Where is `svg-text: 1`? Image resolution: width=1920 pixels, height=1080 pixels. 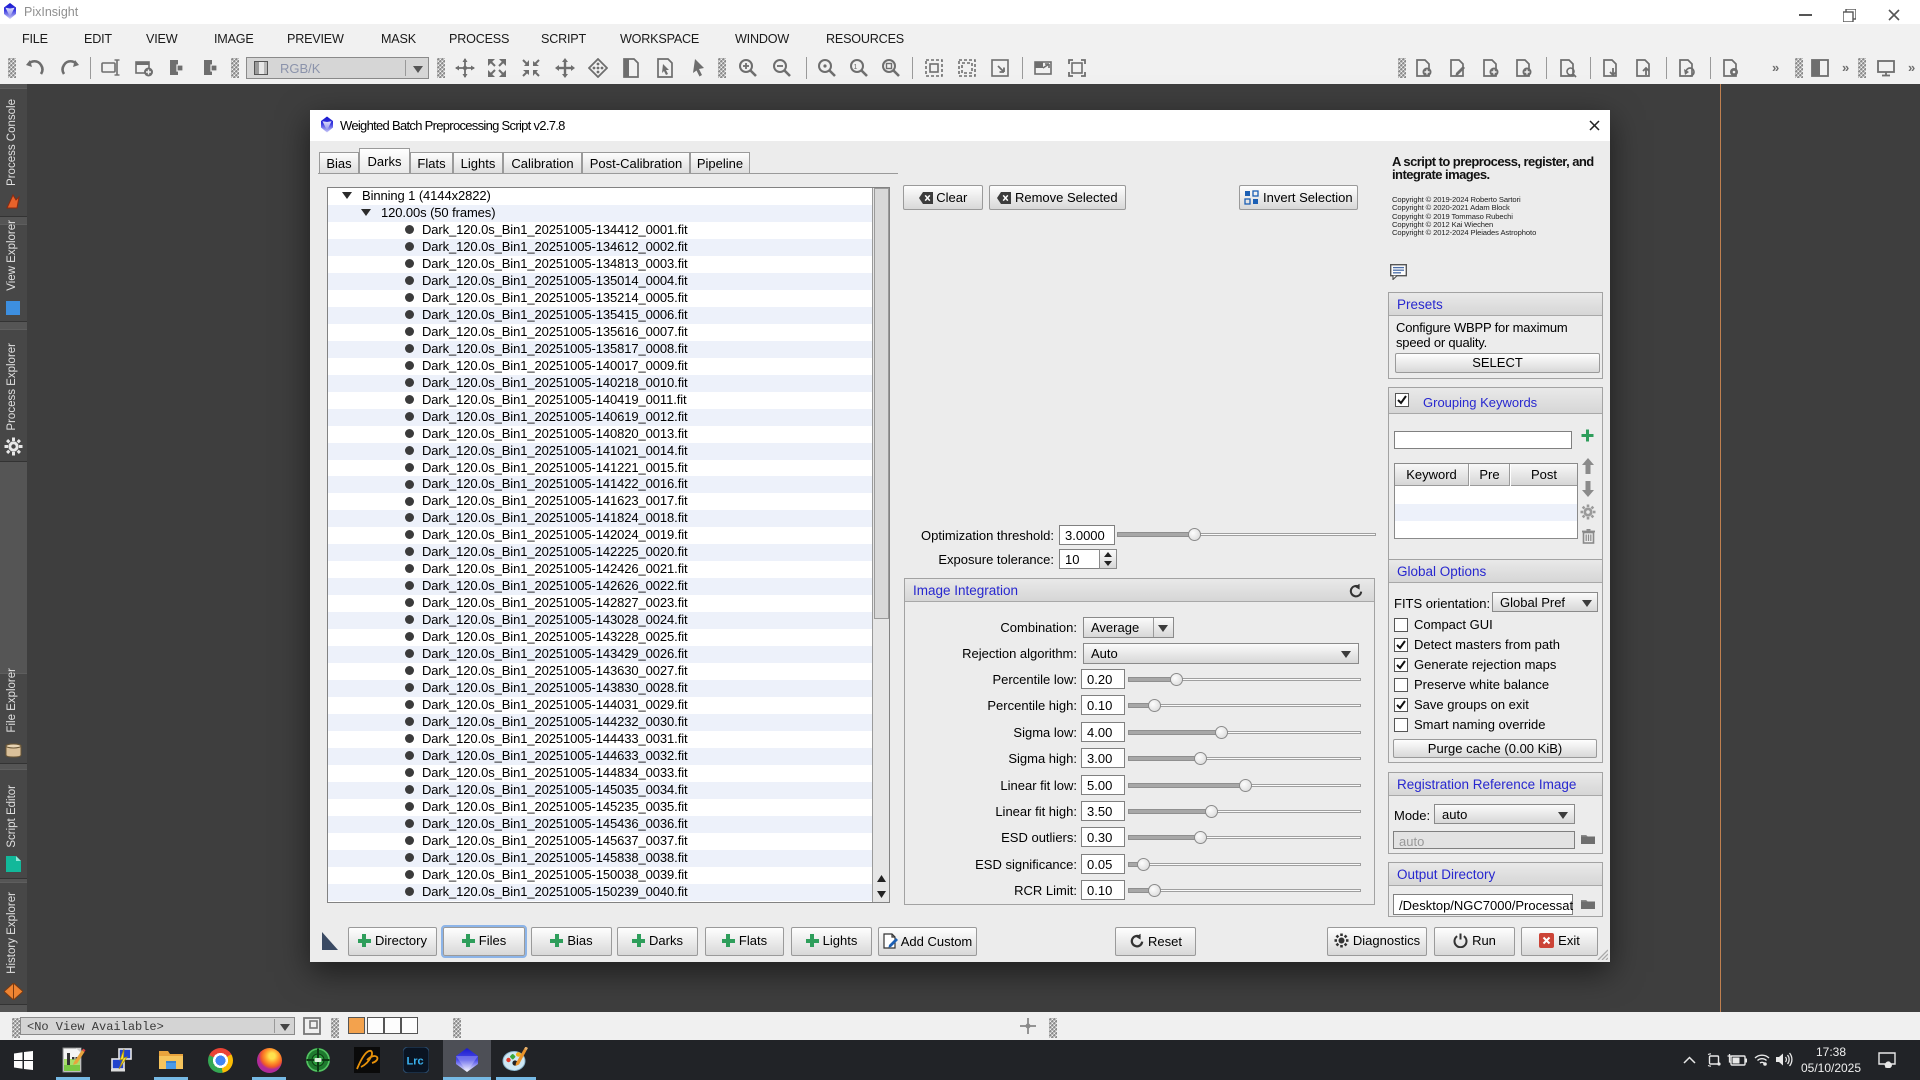
svg-text: 1 is located at coordinates (856, 67).